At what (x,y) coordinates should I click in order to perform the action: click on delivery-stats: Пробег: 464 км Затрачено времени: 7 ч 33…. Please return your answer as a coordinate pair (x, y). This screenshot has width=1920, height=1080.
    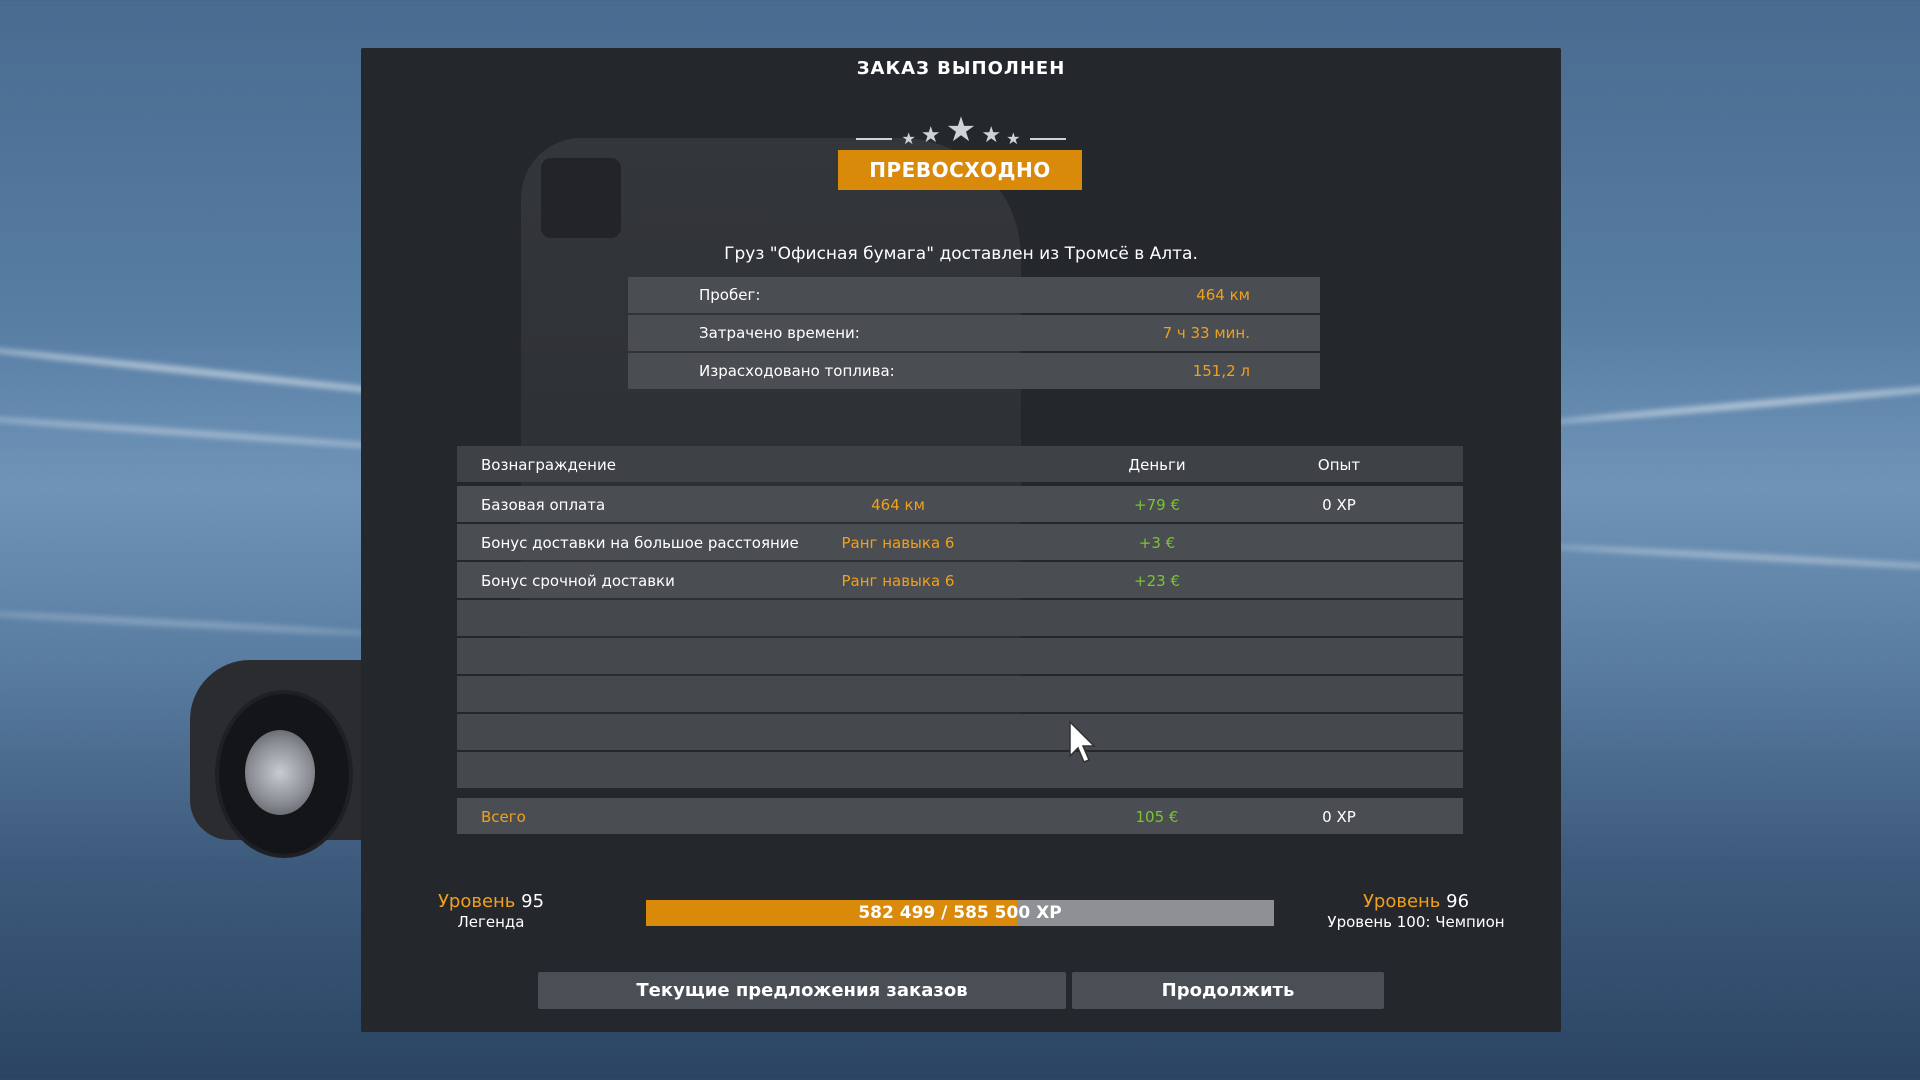
    Looking at the image, I should click on (974, 334).